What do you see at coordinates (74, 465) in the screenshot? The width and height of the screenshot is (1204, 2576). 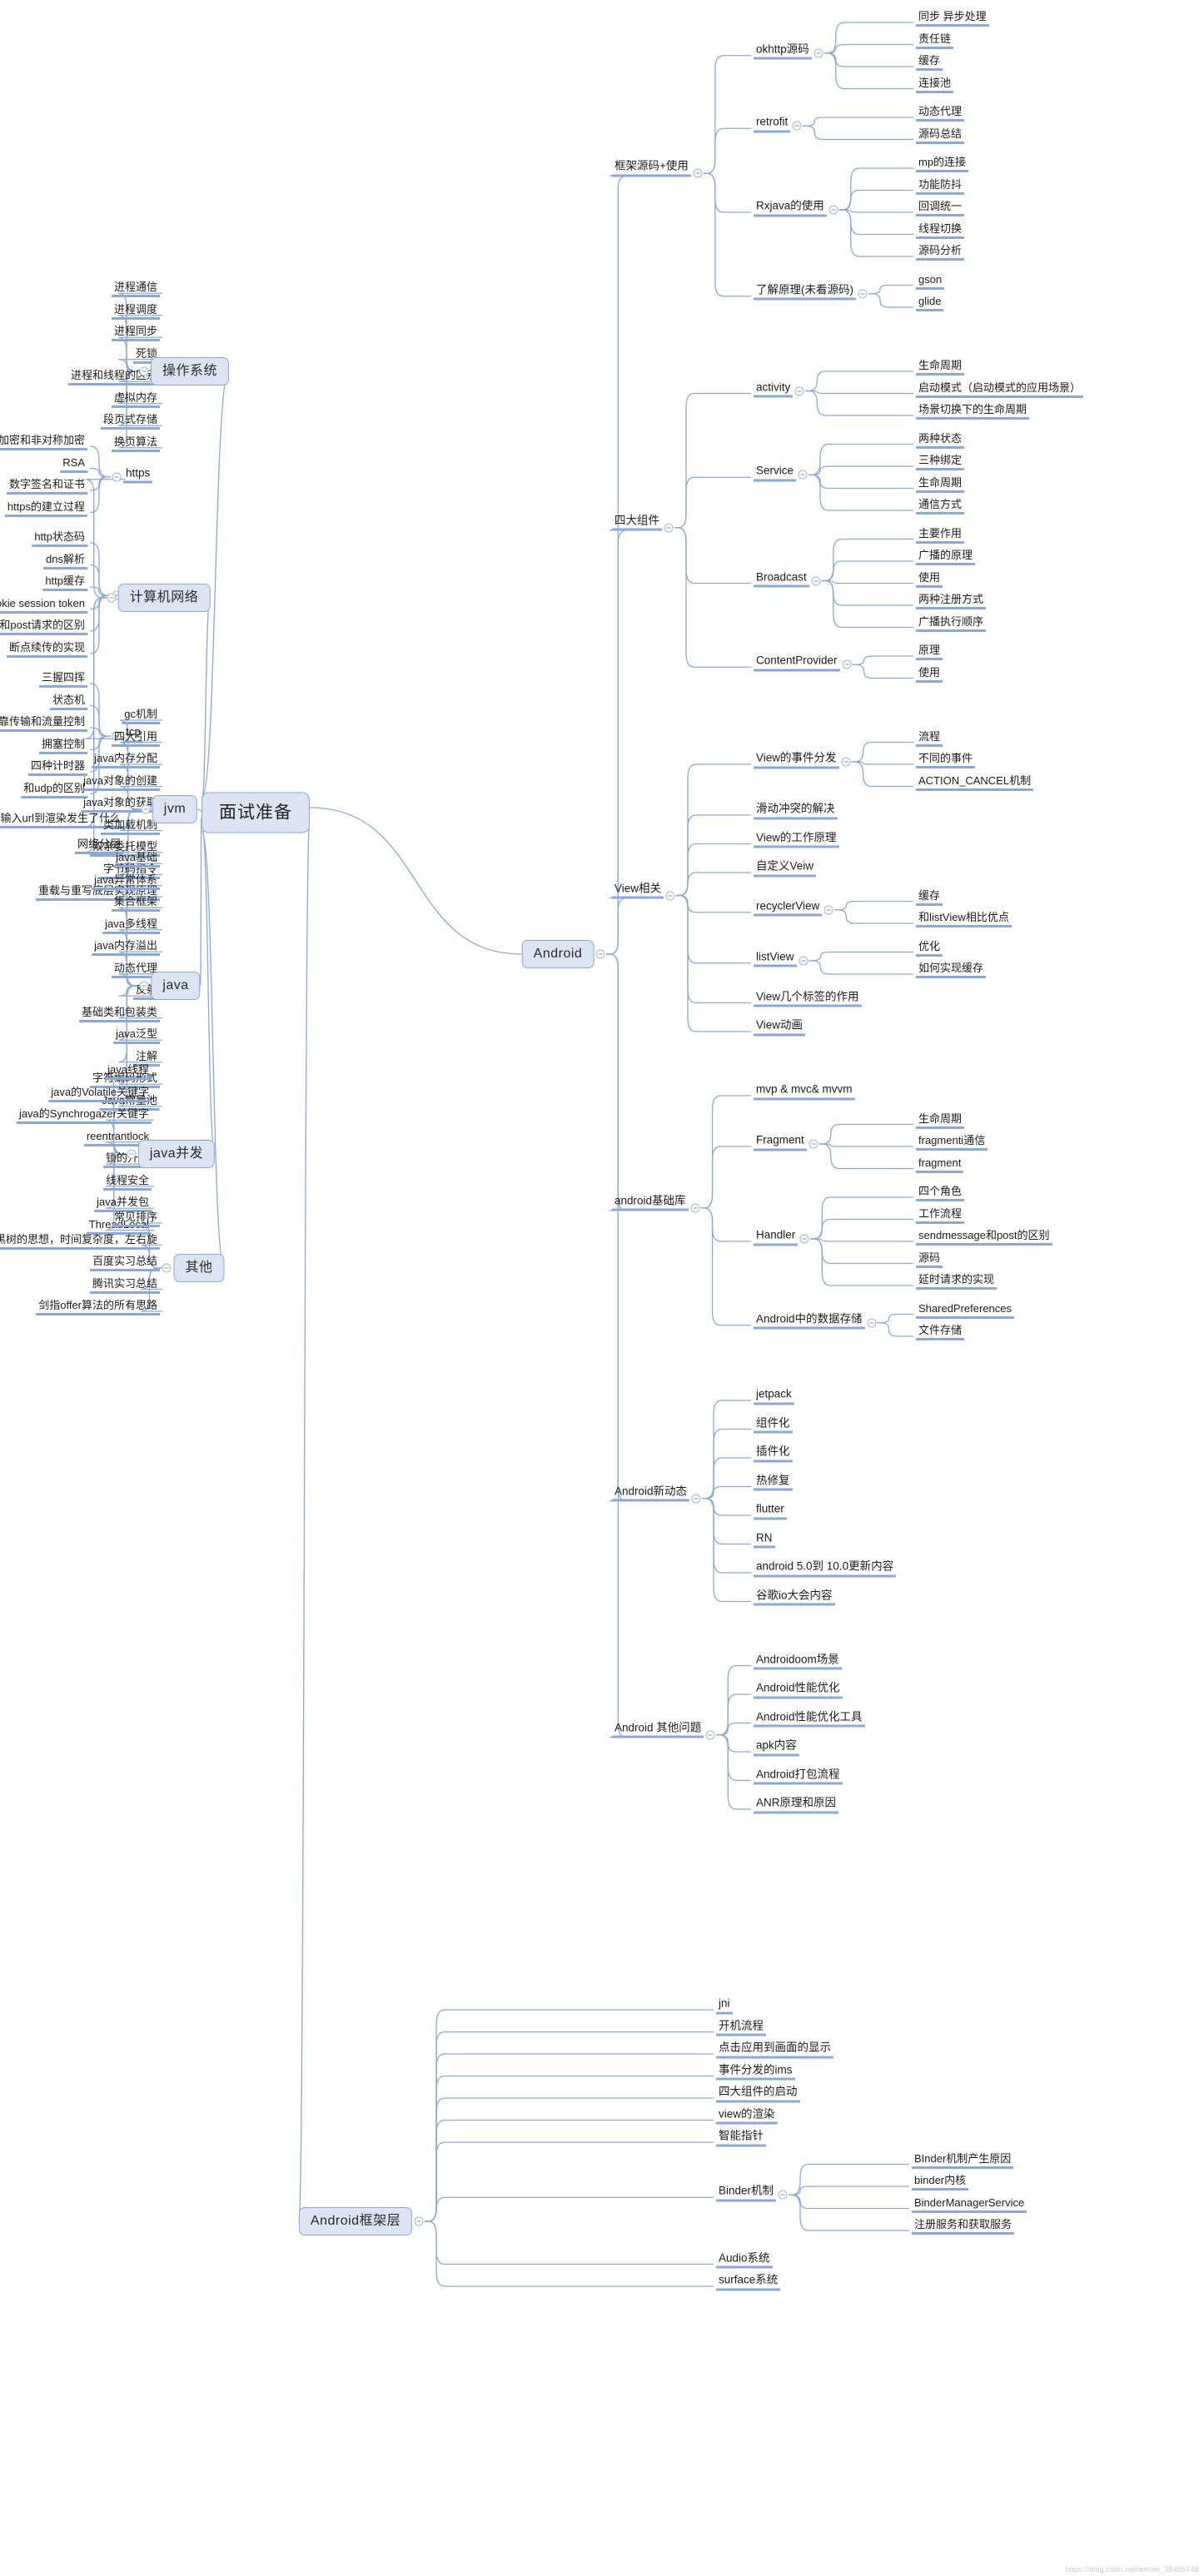 I see `network-leaf: RSA` at bounding box center [74, 465].